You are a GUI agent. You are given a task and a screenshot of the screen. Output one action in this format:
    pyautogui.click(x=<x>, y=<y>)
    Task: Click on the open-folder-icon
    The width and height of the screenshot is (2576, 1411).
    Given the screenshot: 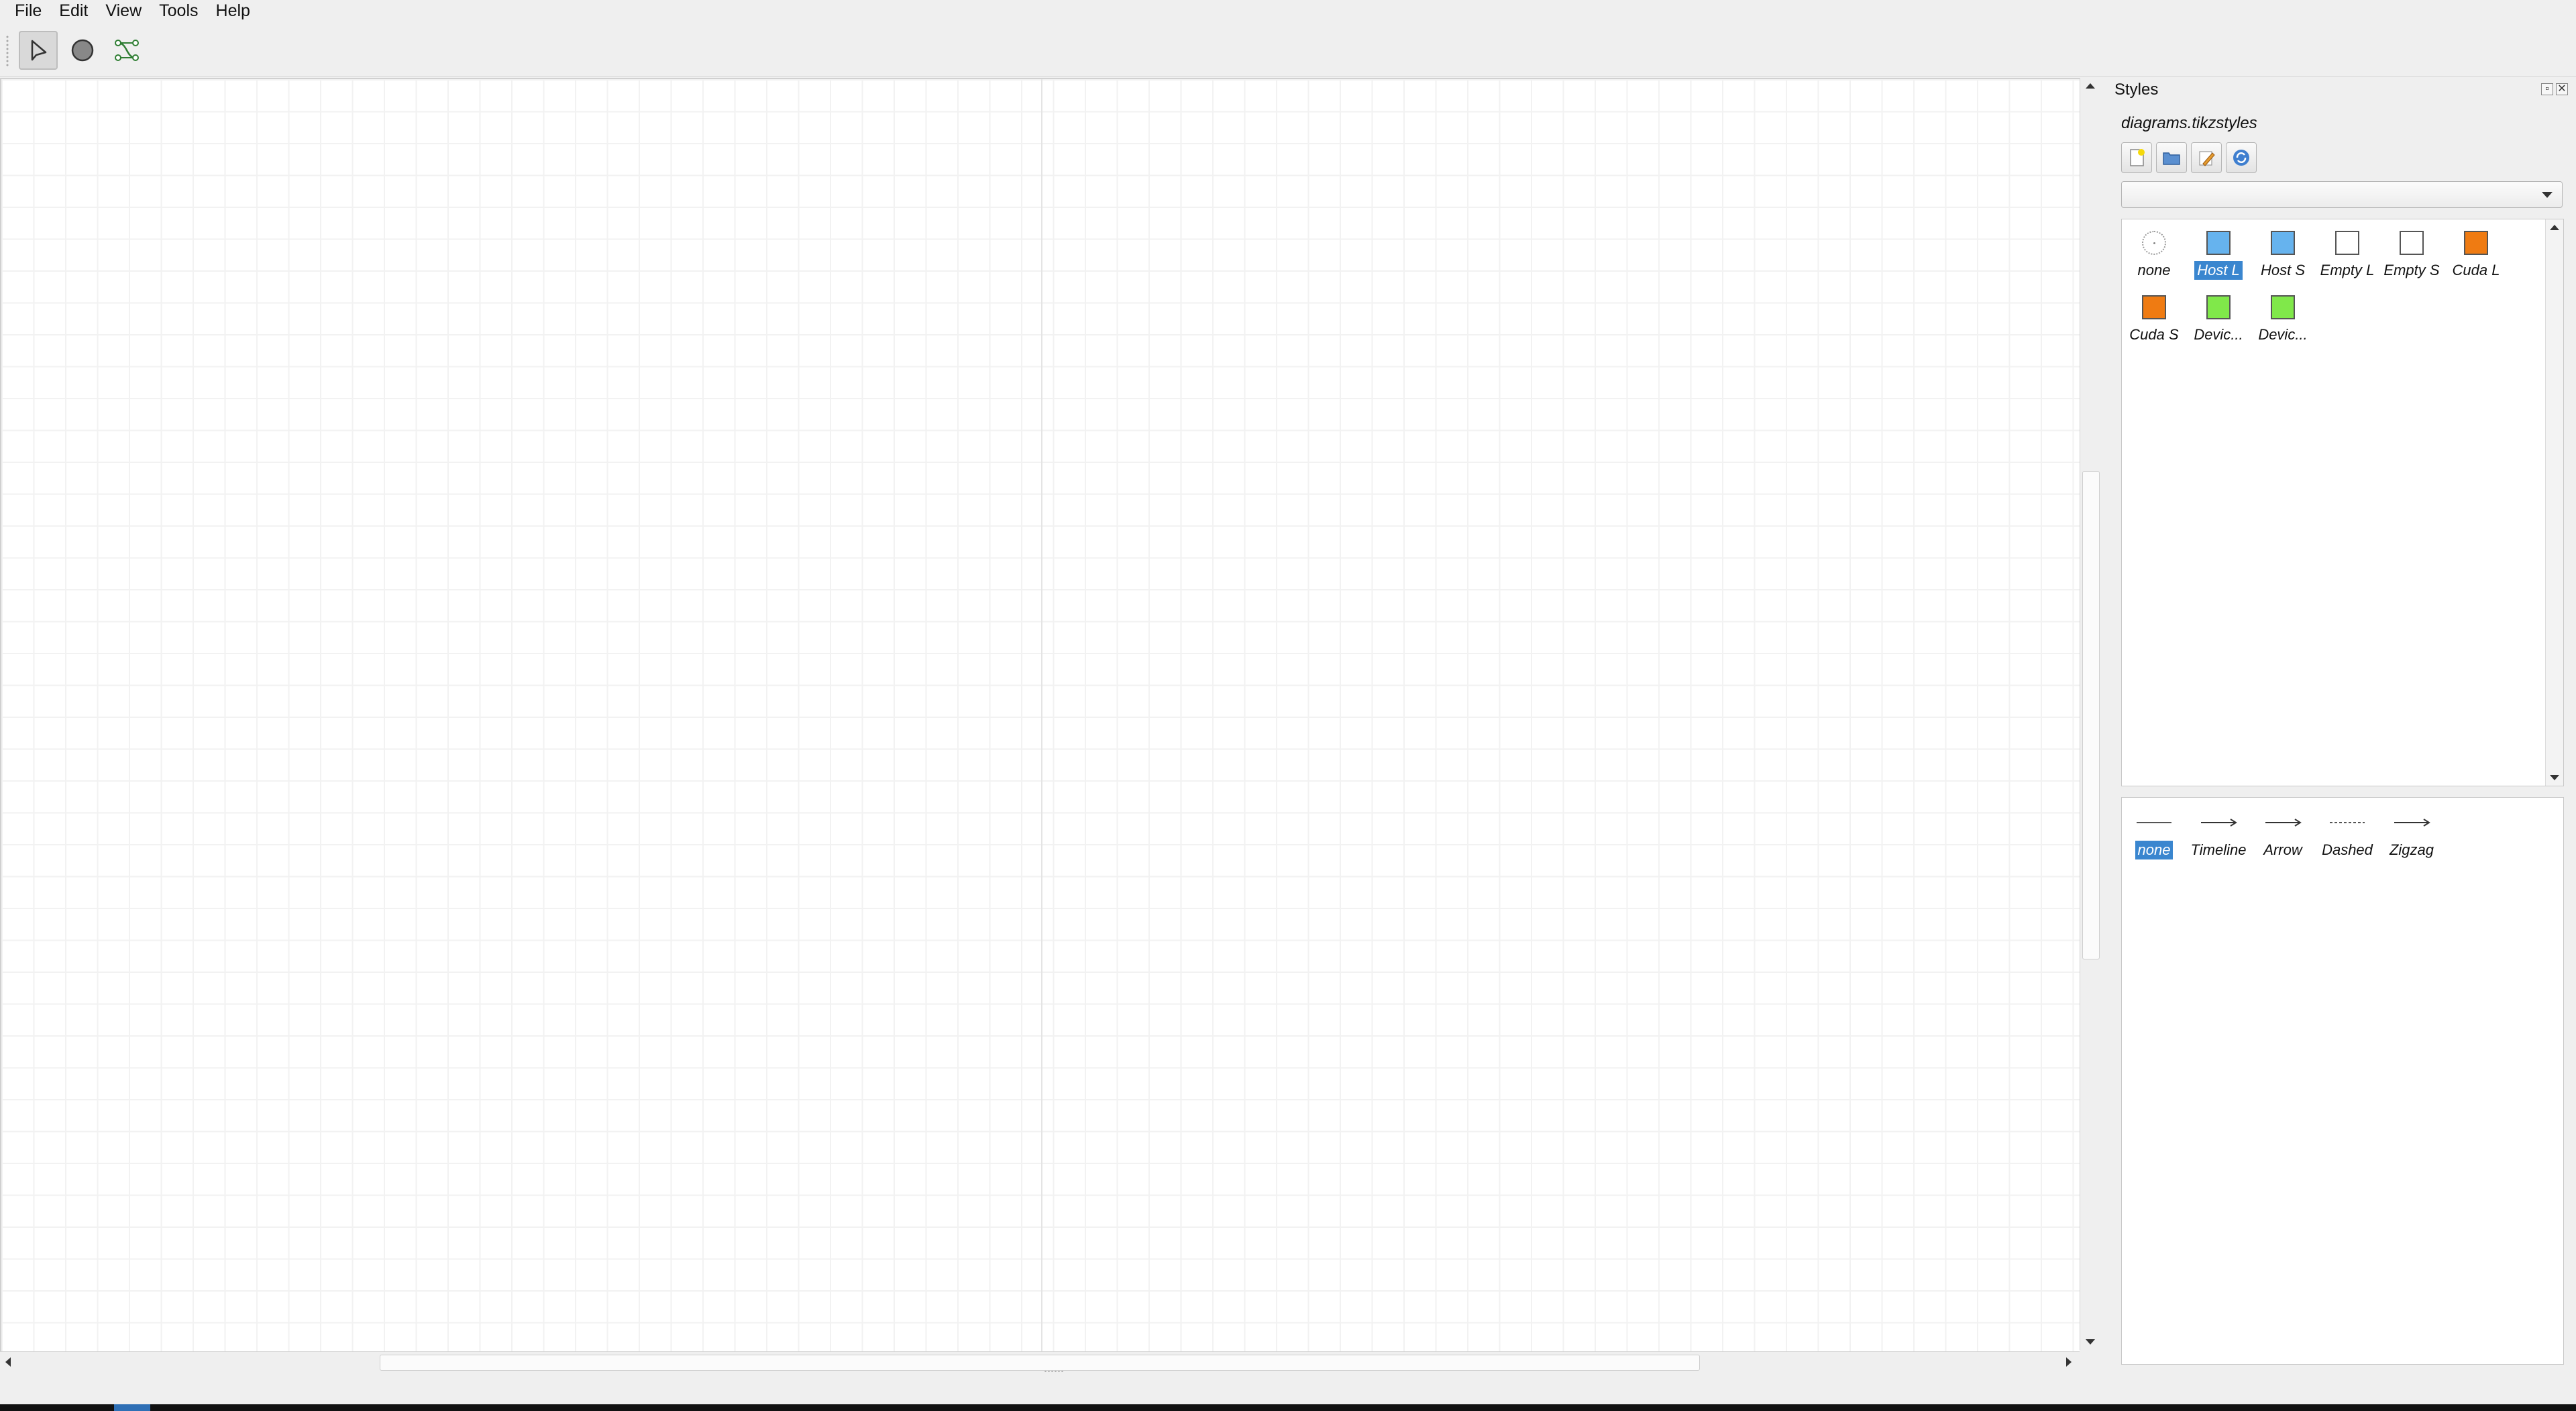 What is the action you would take?
    pyautogui.click(x=2171, y=158)
    